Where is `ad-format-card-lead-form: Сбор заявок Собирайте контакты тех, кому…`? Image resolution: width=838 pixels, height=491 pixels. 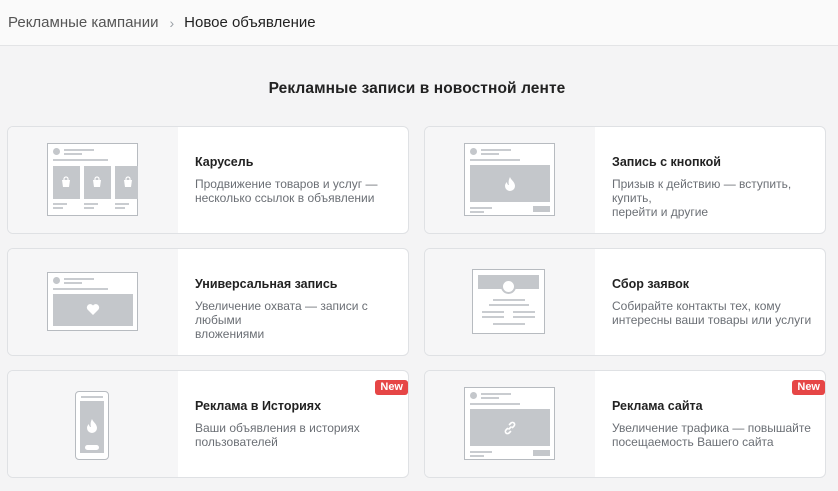
ad-format-card-lead-form: Сбор заявок Собирайте контакты тех, кому… is located at coordinates (625, 302).